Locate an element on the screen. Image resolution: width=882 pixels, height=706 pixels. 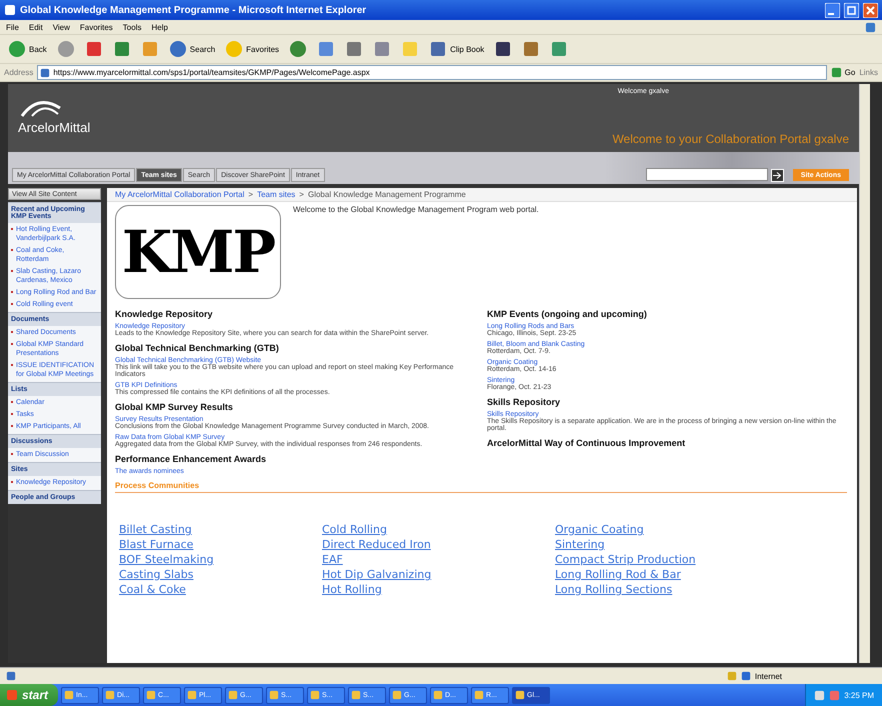
maximize-button is located at coordinates (851, 10).